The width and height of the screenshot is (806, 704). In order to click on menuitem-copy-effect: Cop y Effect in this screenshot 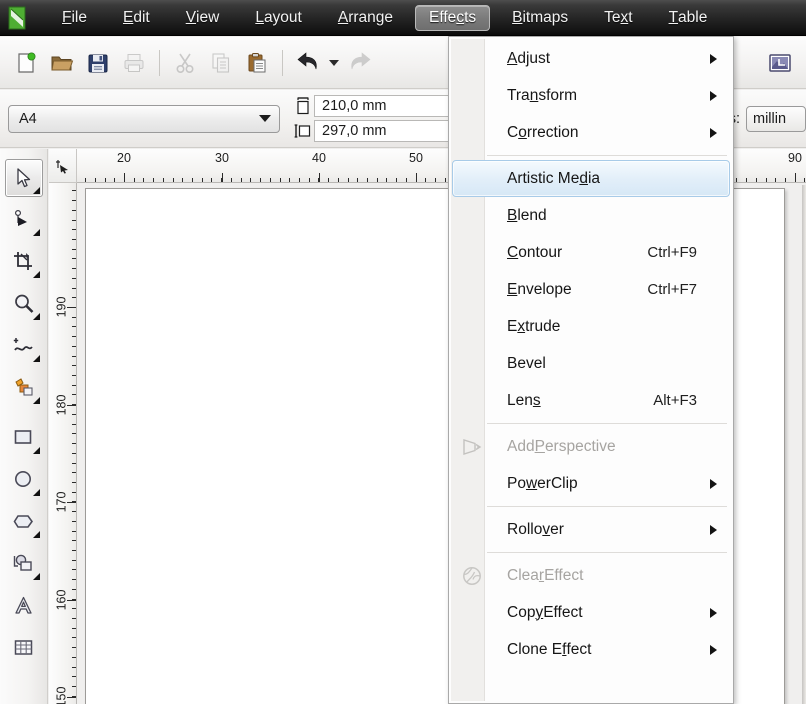, I will do `click(591, 612)`.